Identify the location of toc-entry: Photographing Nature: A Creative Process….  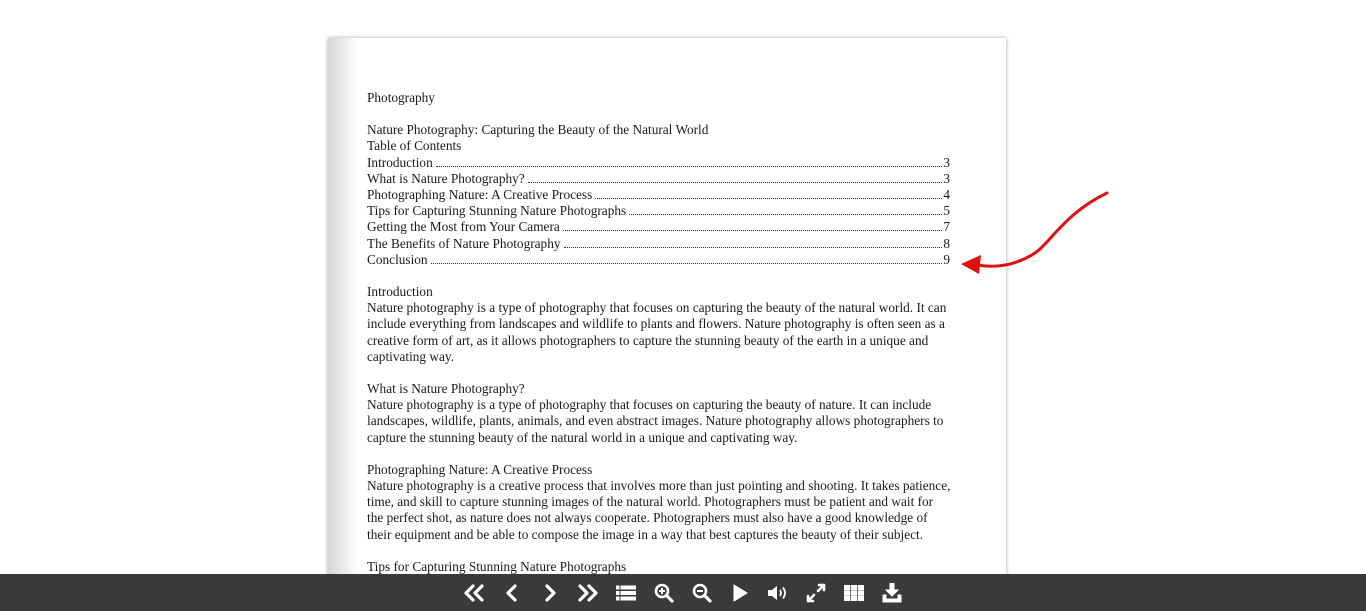
(658, 195).